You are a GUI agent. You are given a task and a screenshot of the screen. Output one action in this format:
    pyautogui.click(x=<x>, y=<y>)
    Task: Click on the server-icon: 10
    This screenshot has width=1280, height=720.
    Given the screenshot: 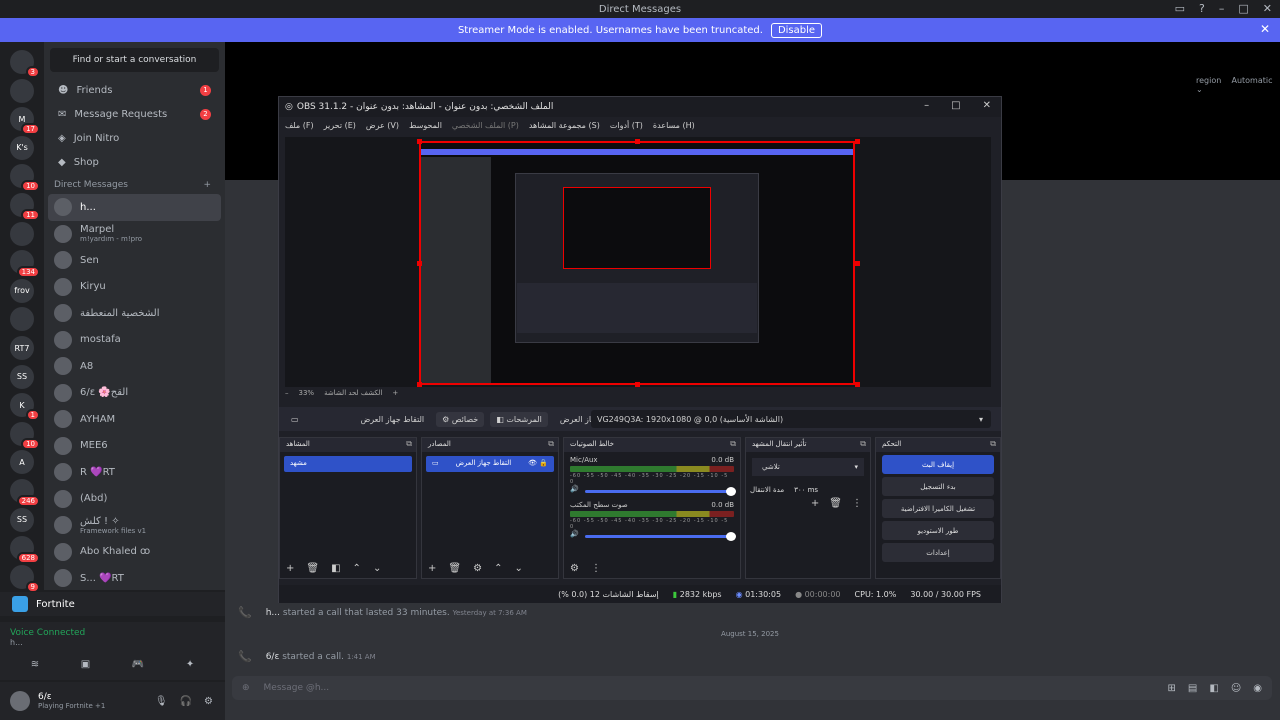 What is the action you would take?
    pyautogui.click(x=25, y=178)
    